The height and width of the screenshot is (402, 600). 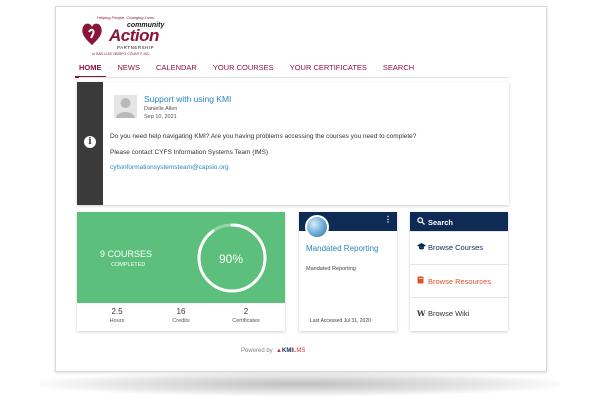 I want to click on logo-tagline: Helping People. Changing Lives., so click(x=126, y=17).